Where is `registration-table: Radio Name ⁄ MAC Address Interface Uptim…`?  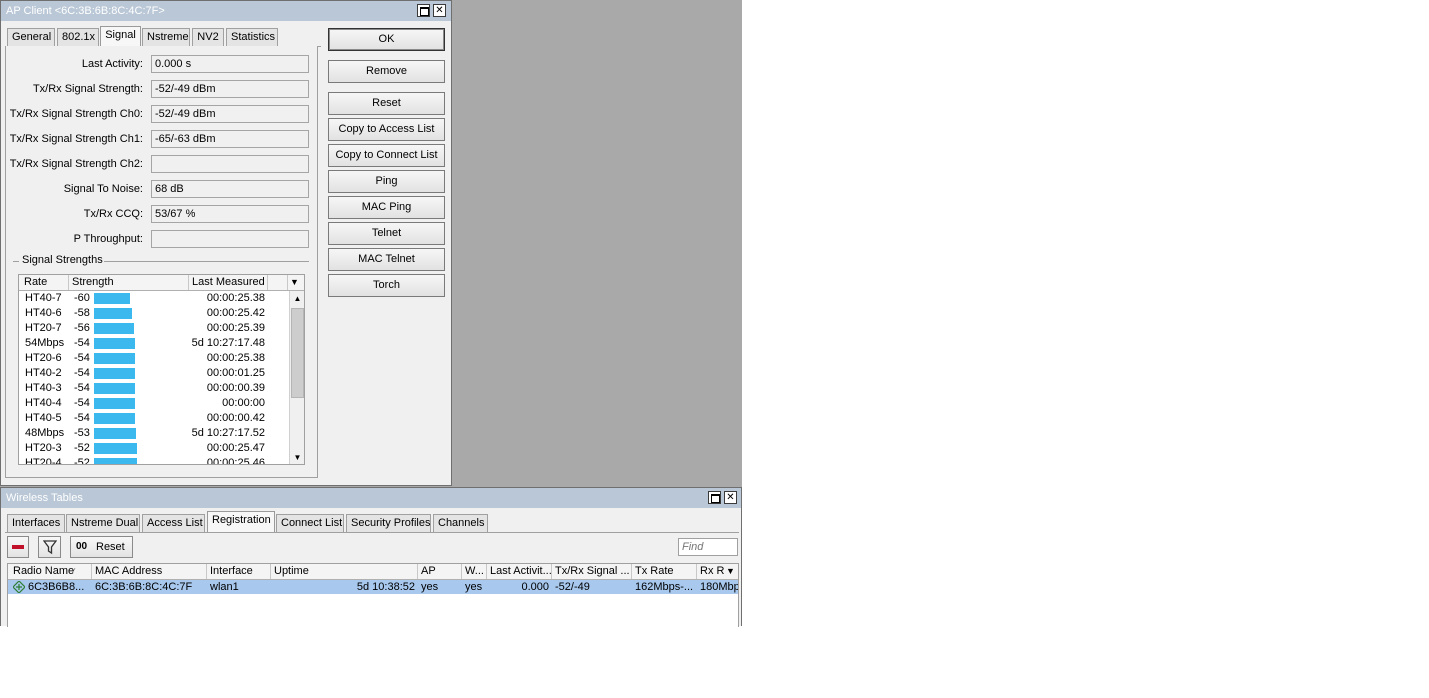 registration-table: Radio Name ⁄ MAC Address Interface Uptim… is located at coordinates (373, 595).